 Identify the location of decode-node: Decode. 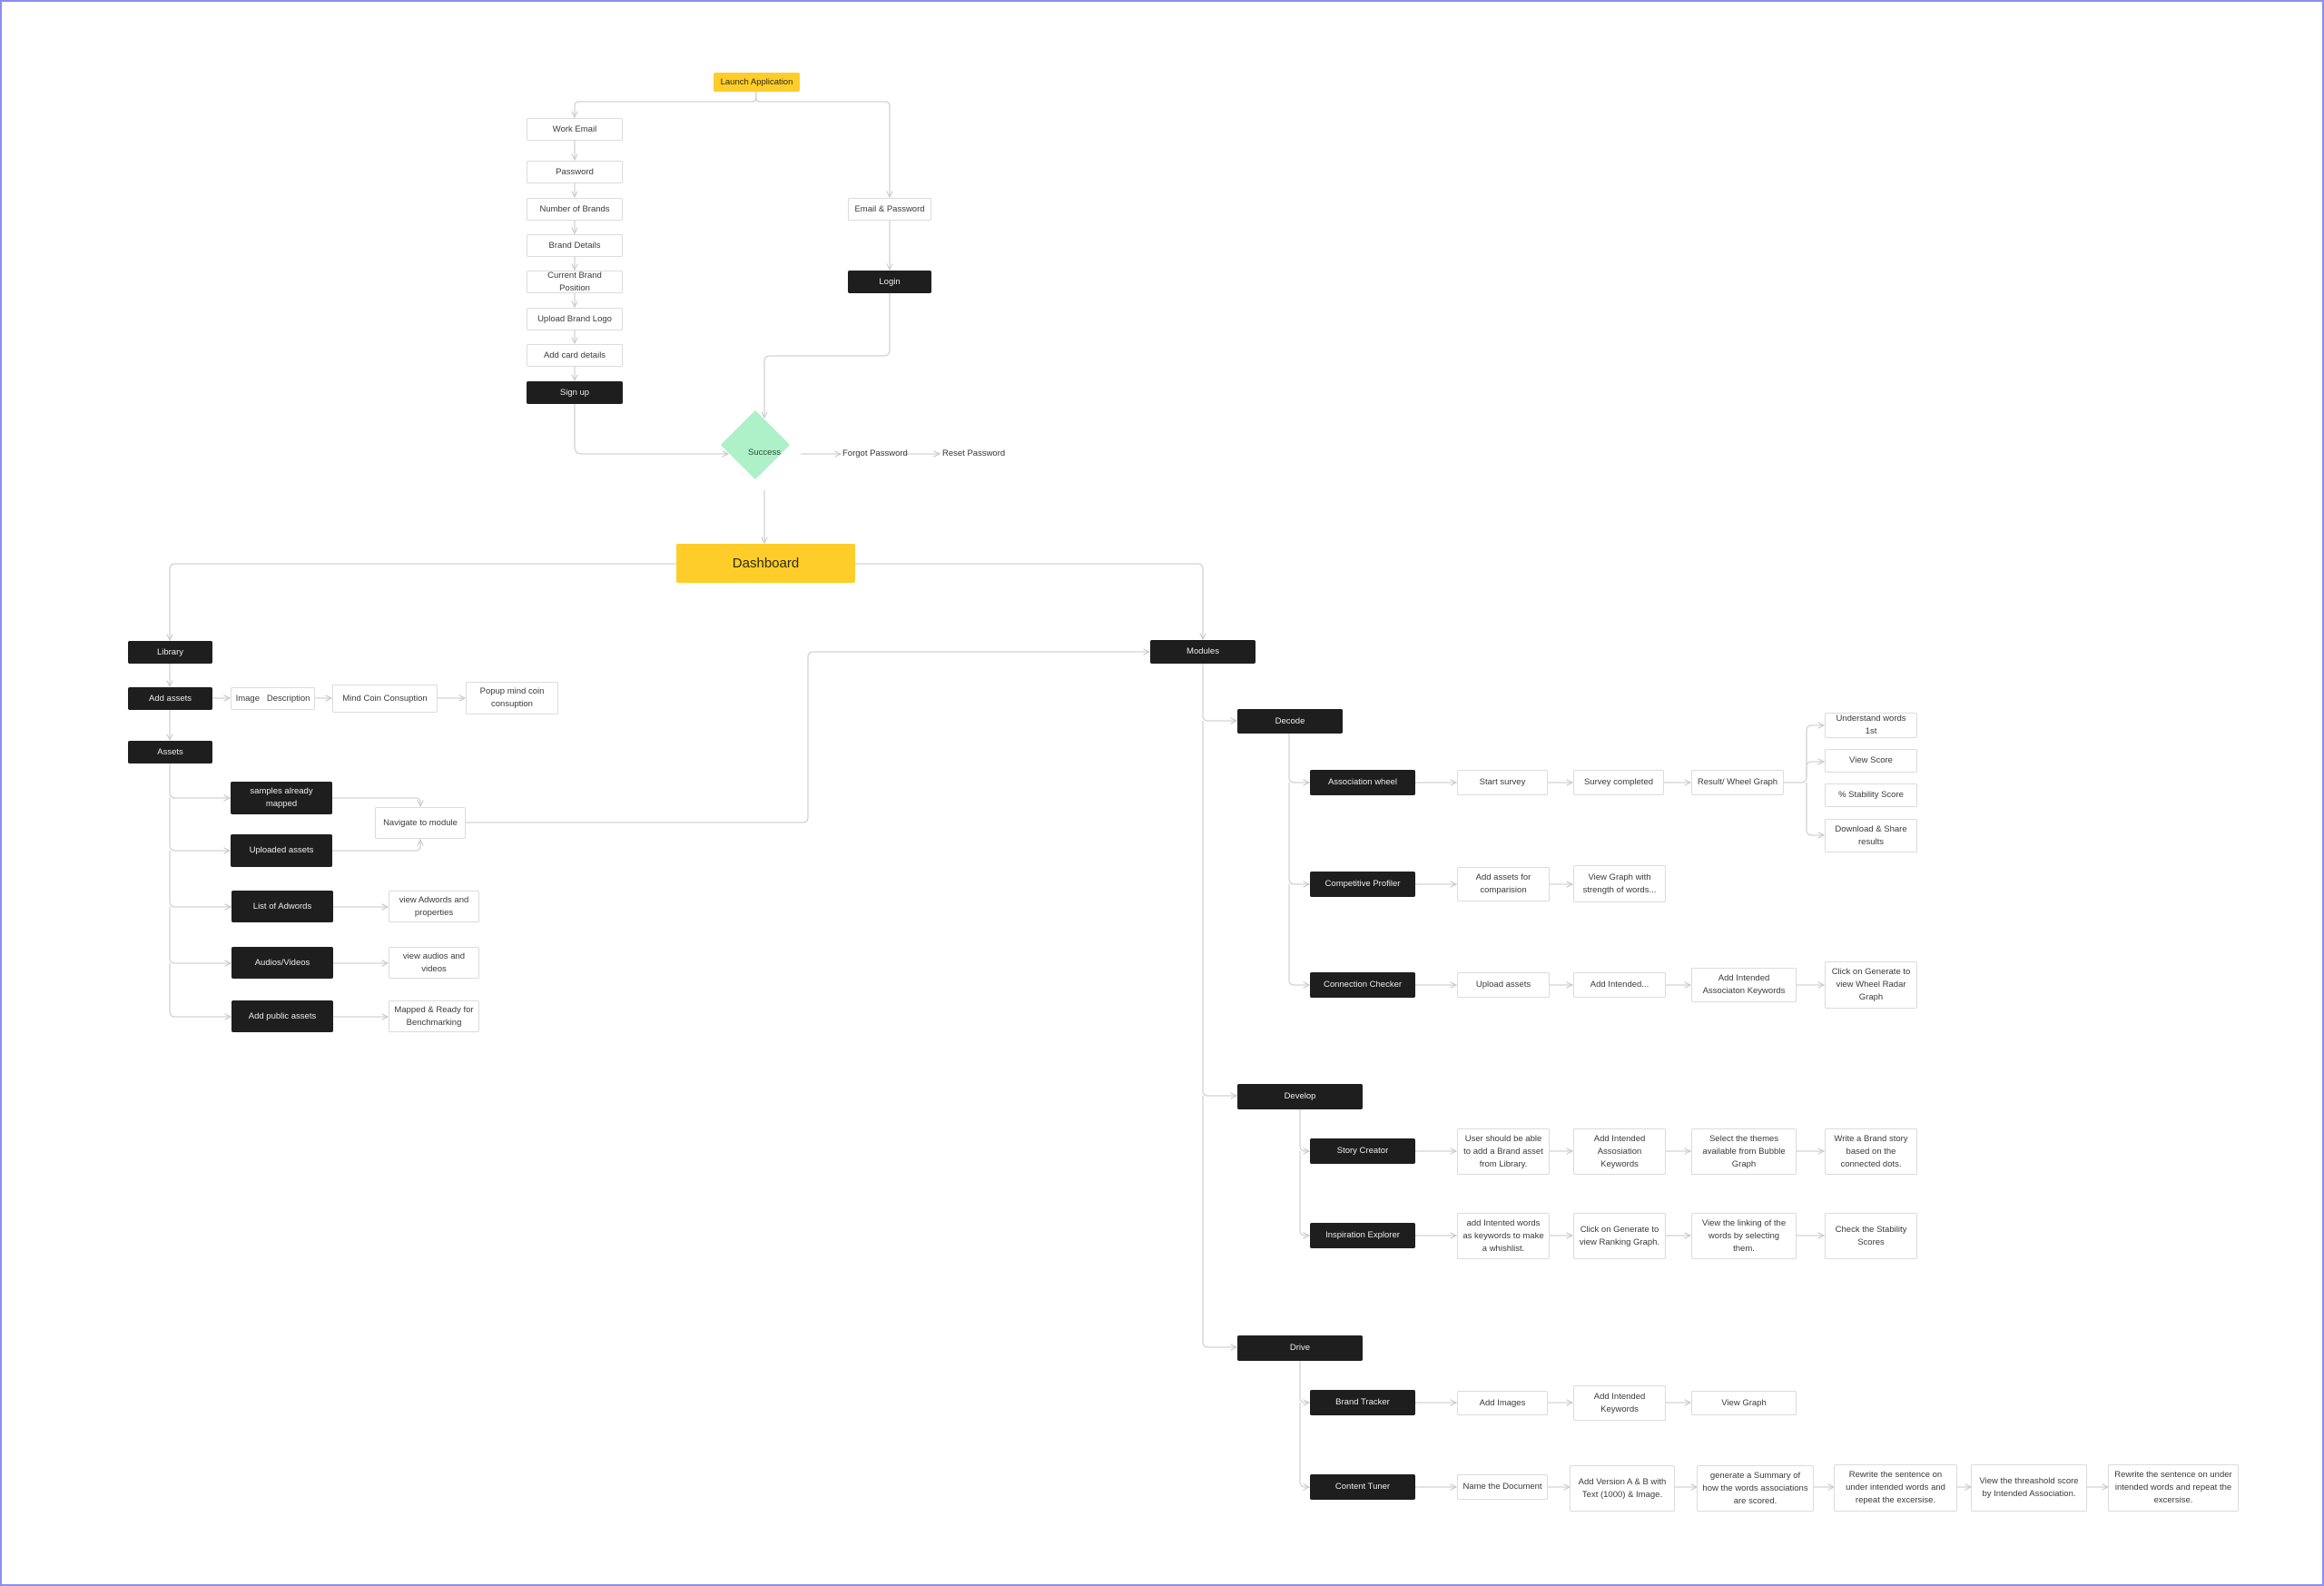
(1290, 722).